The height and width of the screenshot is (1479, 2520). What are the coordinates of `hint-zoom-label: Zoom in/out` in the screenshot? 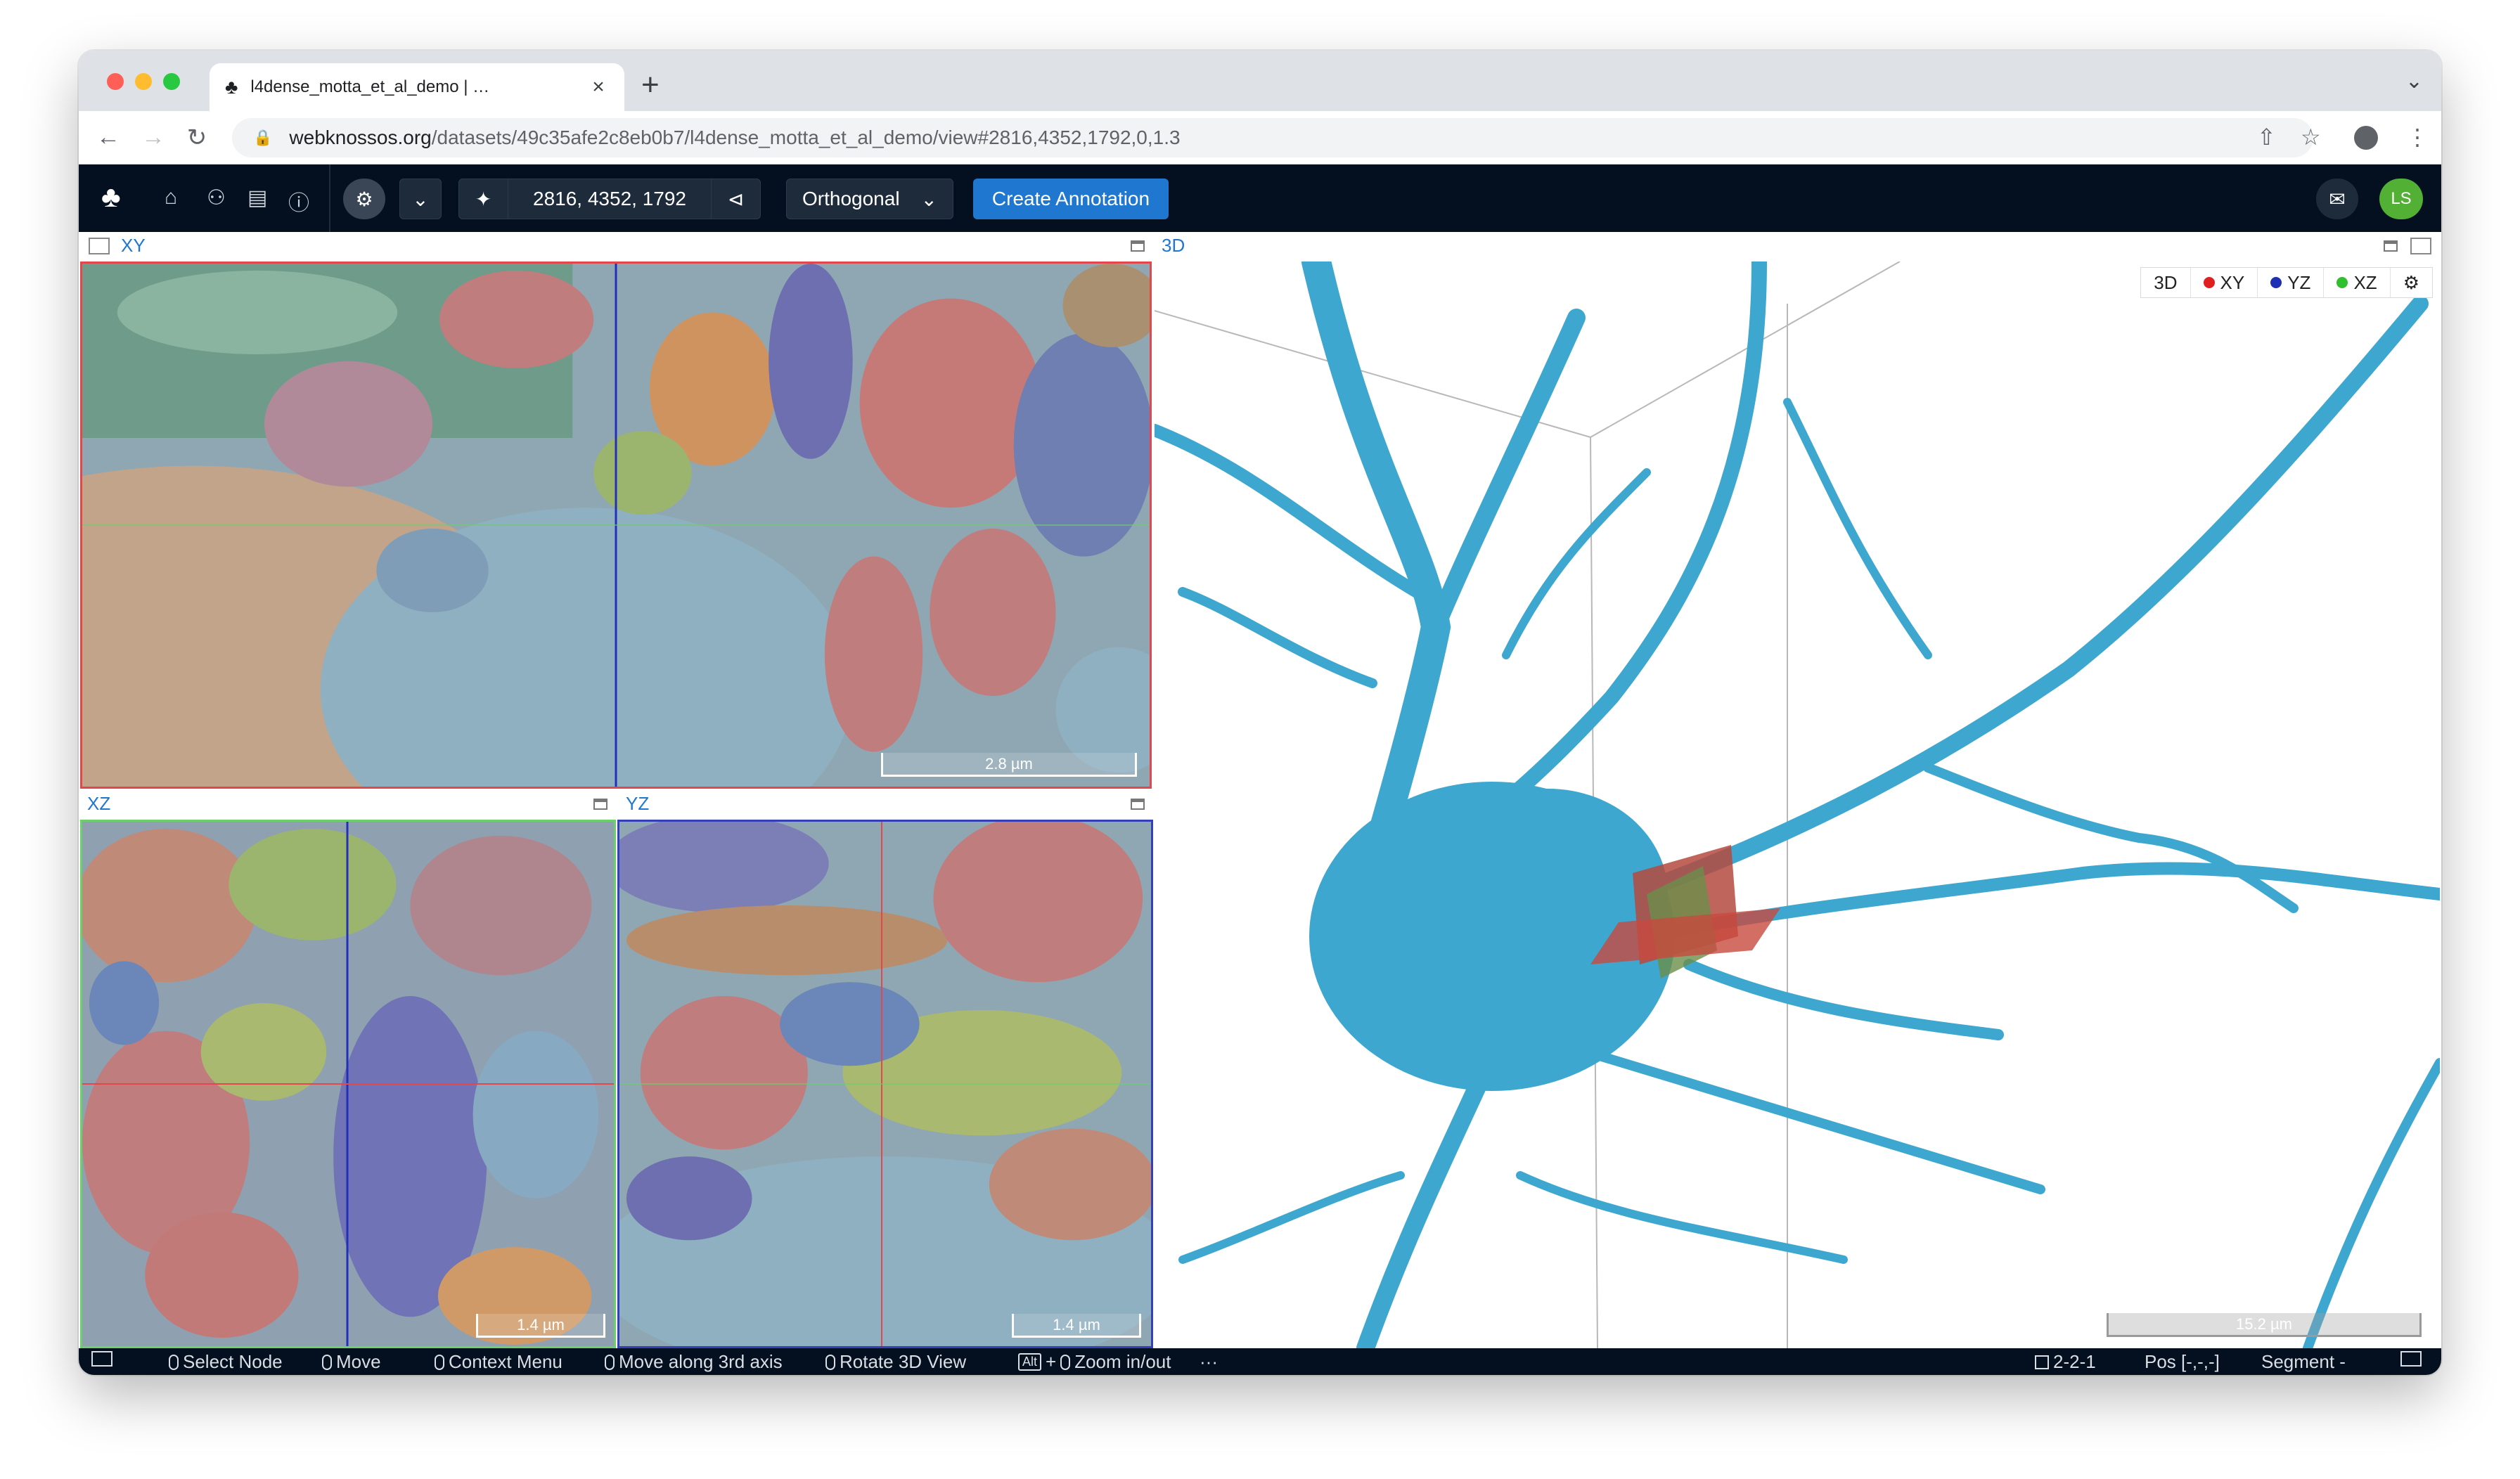 It's located at (1122, 1361).